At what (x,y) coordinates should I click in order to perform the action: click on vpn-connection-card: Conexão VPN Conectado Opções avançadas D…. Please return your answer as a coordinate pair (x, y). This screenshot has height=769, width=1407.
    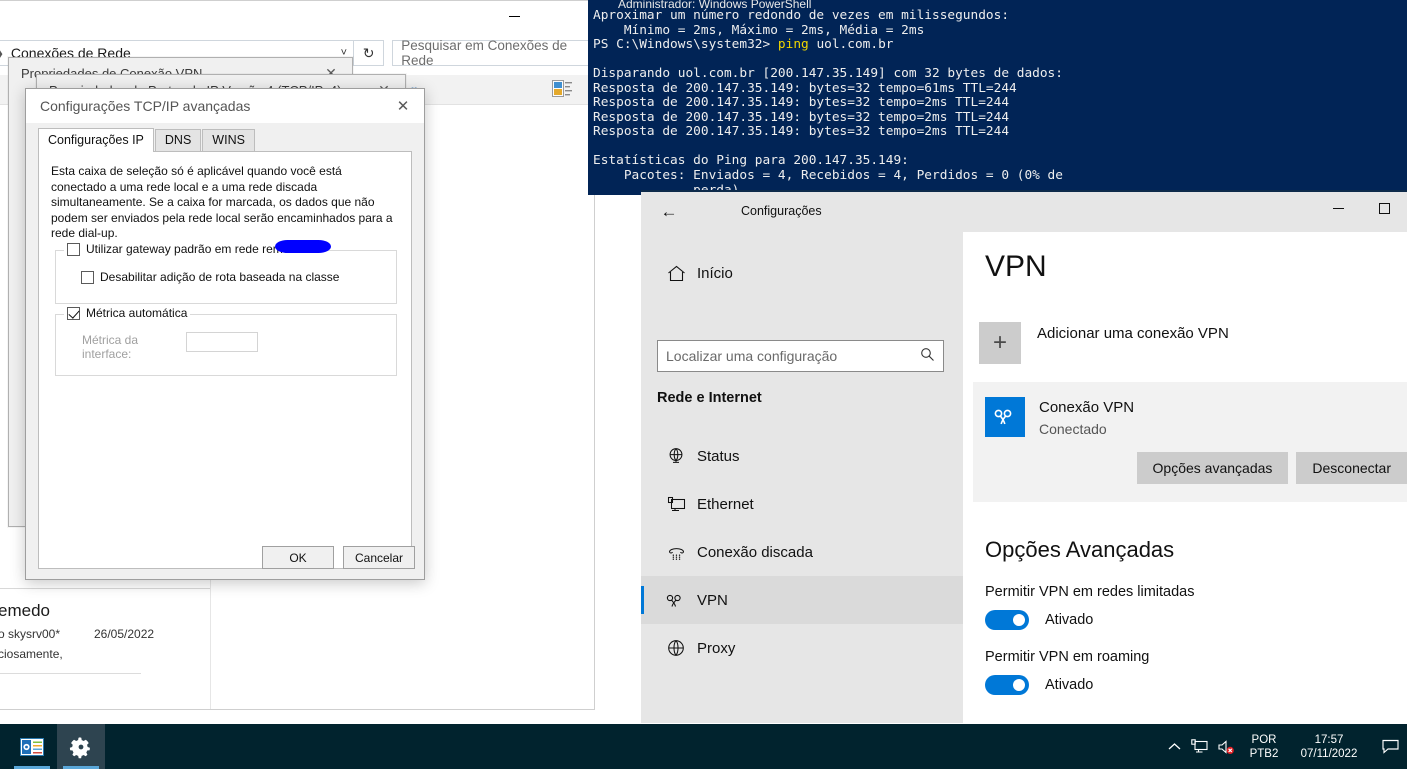
    Looking at the image, I should click on (1190, 442).